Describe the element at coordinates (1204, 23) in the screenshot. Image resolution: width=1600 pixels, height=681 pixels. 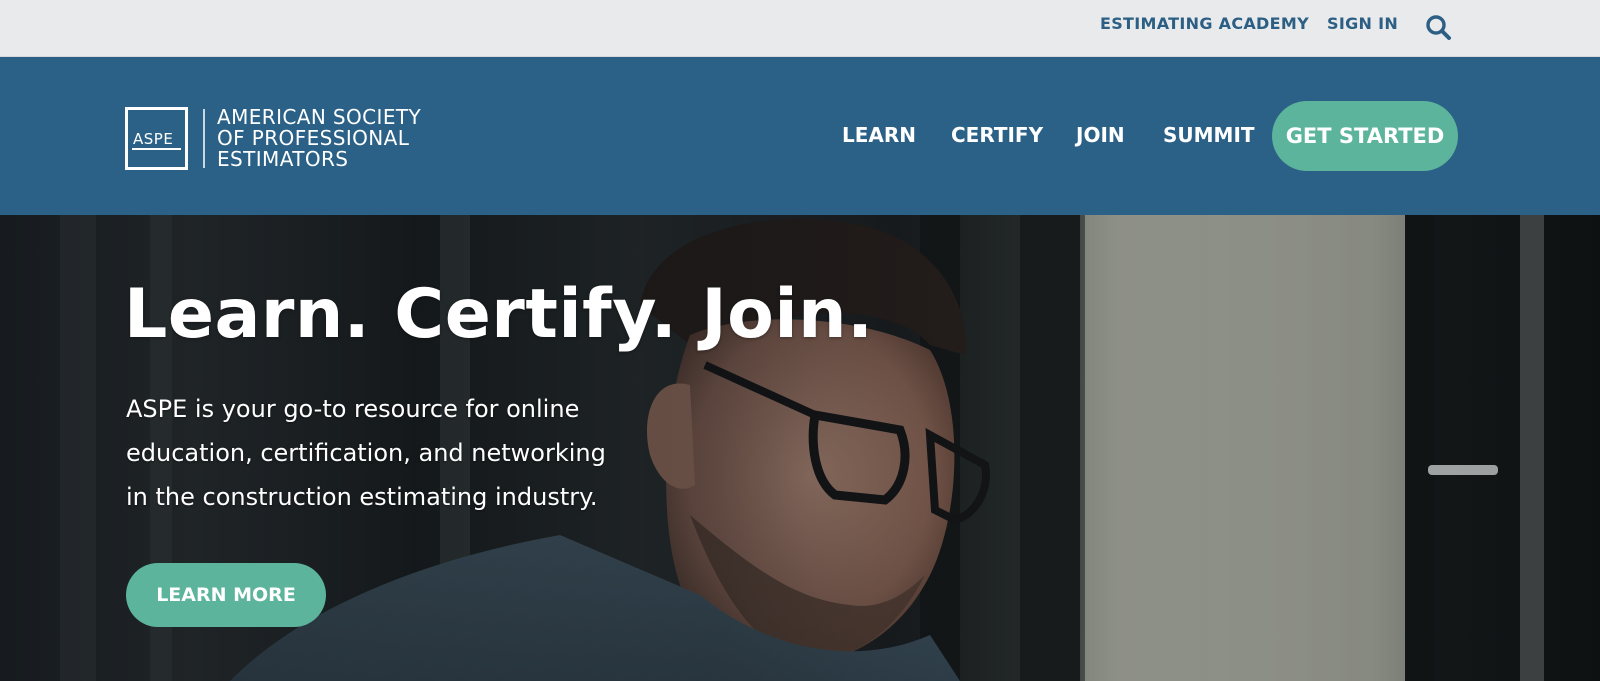
I see `estimating-academy-link: ESTIMATING ACADEMY` at that location.